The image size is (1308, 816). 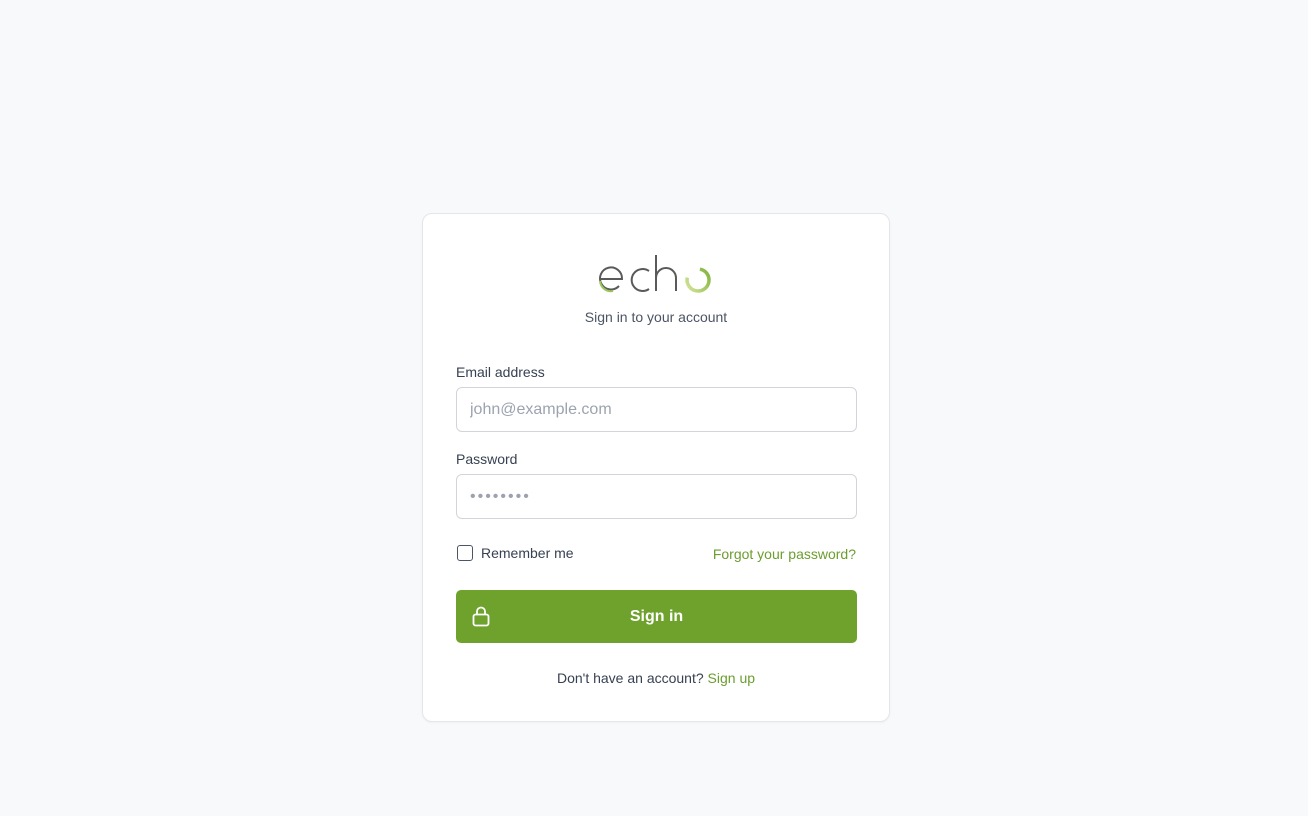 I want to click on echo-logo, so click(x=656, y=273).